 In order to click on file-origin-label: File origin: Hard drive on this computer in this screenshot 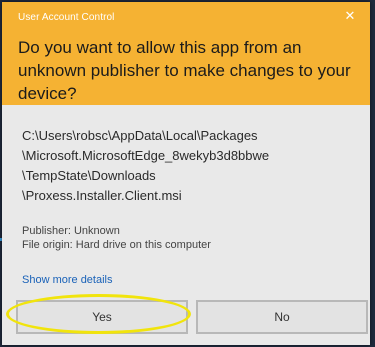, I will do `click(116, 245)`.